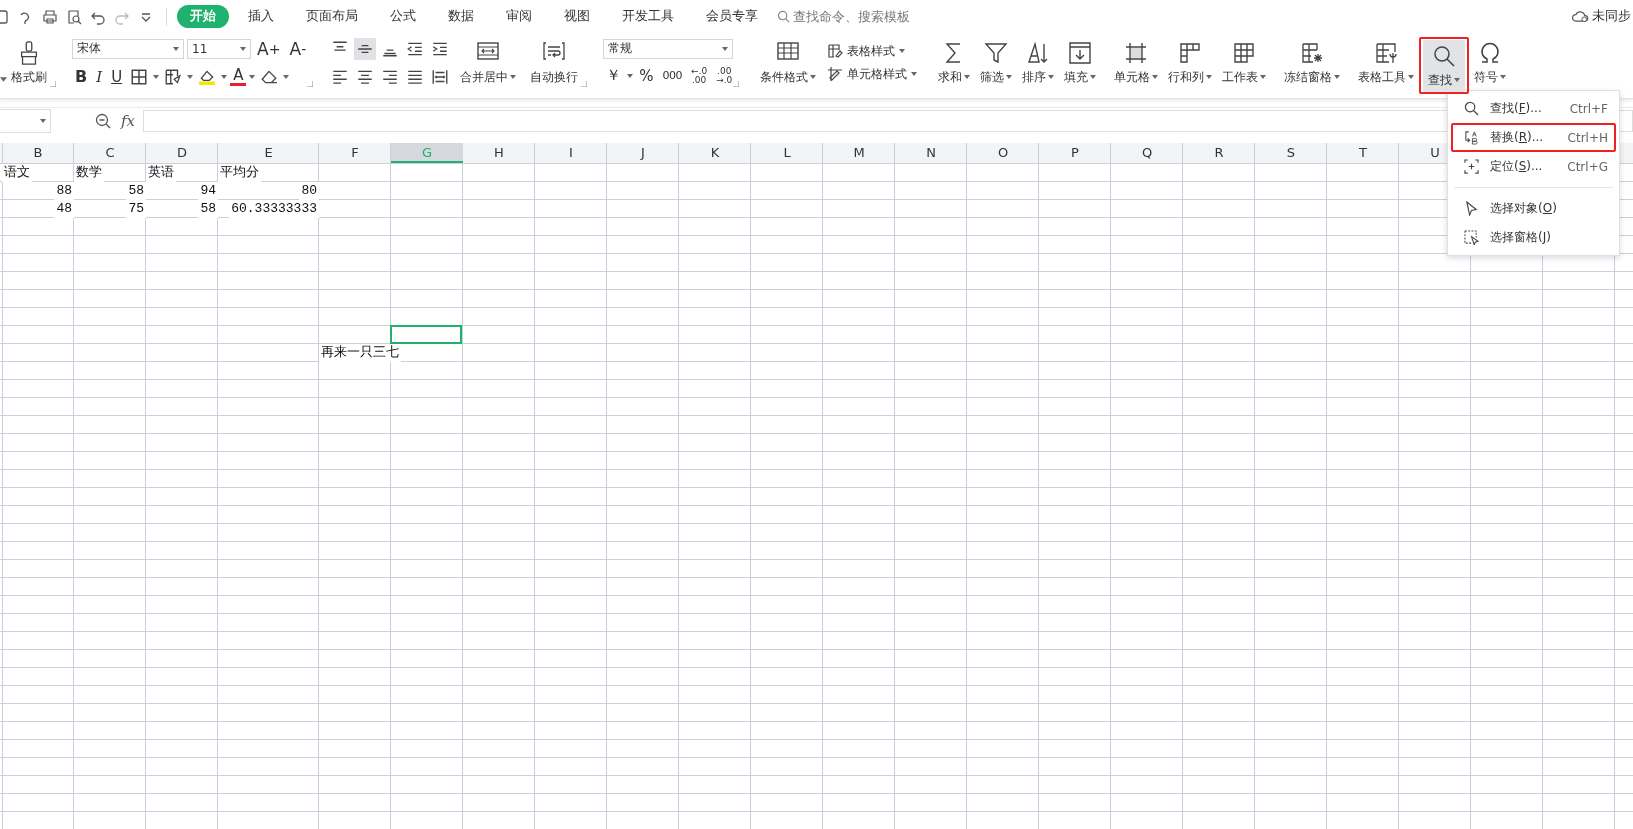  What do you see at coordinates (261, 16) in the screenshot?
I see `ribbon-tab: 插入` at bounding box center [261, 16].